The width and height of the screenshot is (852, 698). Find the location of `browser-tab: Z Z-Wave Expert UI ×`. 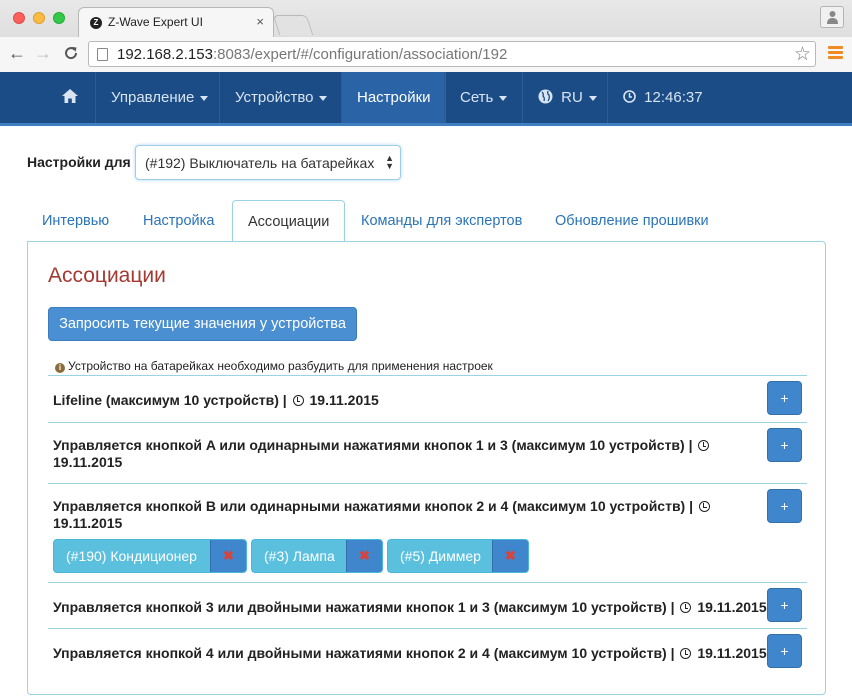

browser-tab: Z Z-Wave Expert UI × is located at coordinates (176, 22).